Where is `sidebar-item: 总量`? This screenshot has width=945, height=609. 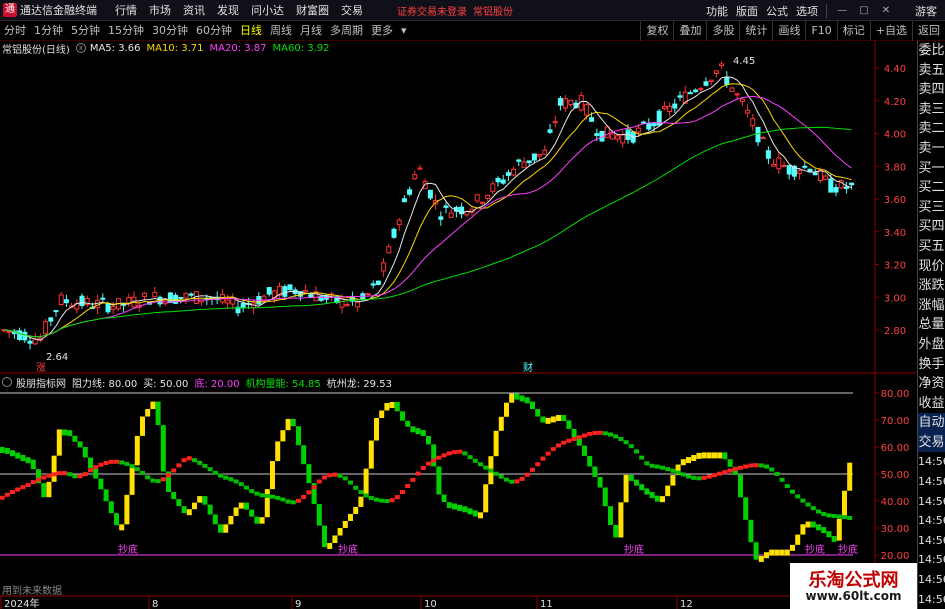 sidebar-item: 总量 is located at coordinates (931, 325).